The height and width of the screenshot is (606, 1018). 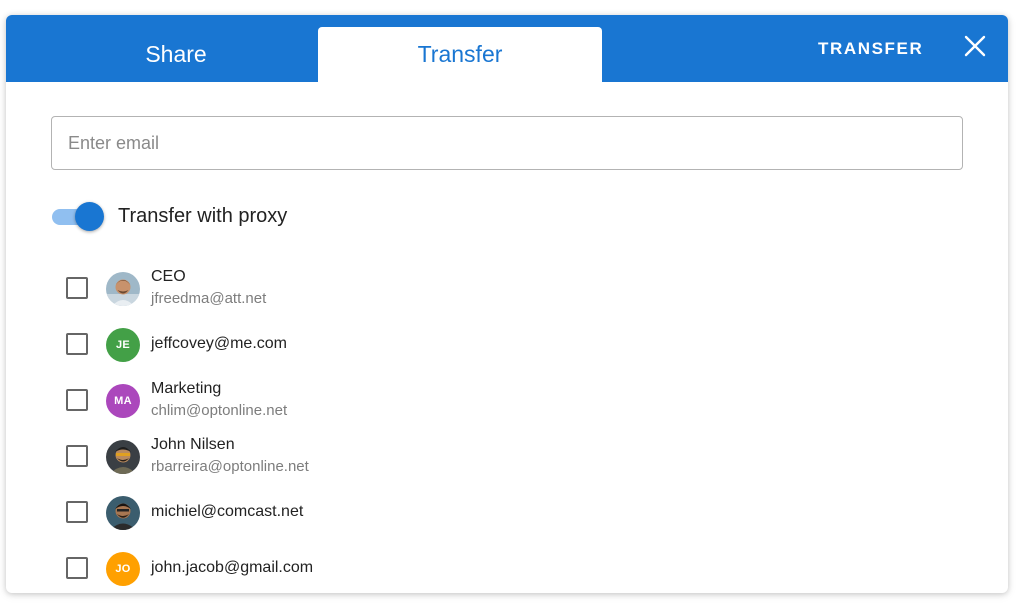 What do you see at coordinates (89, 216) in the screenshot?
I see `toggle-thumb` at bounding box center [89, 216].